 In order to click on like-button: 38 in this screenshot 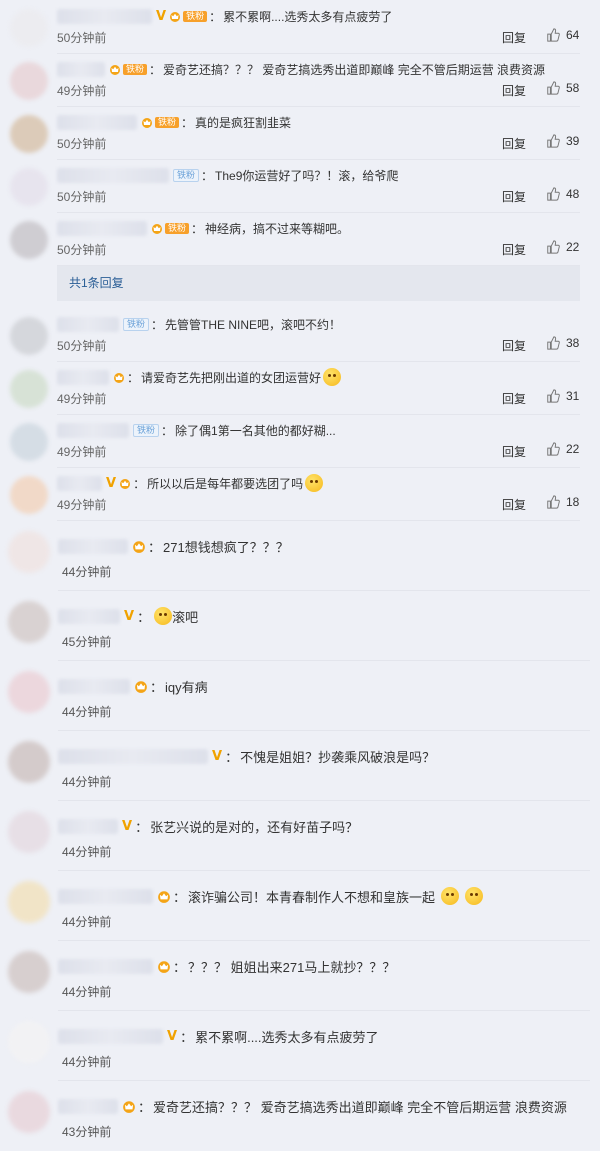, I will do `click(562, 343)`.